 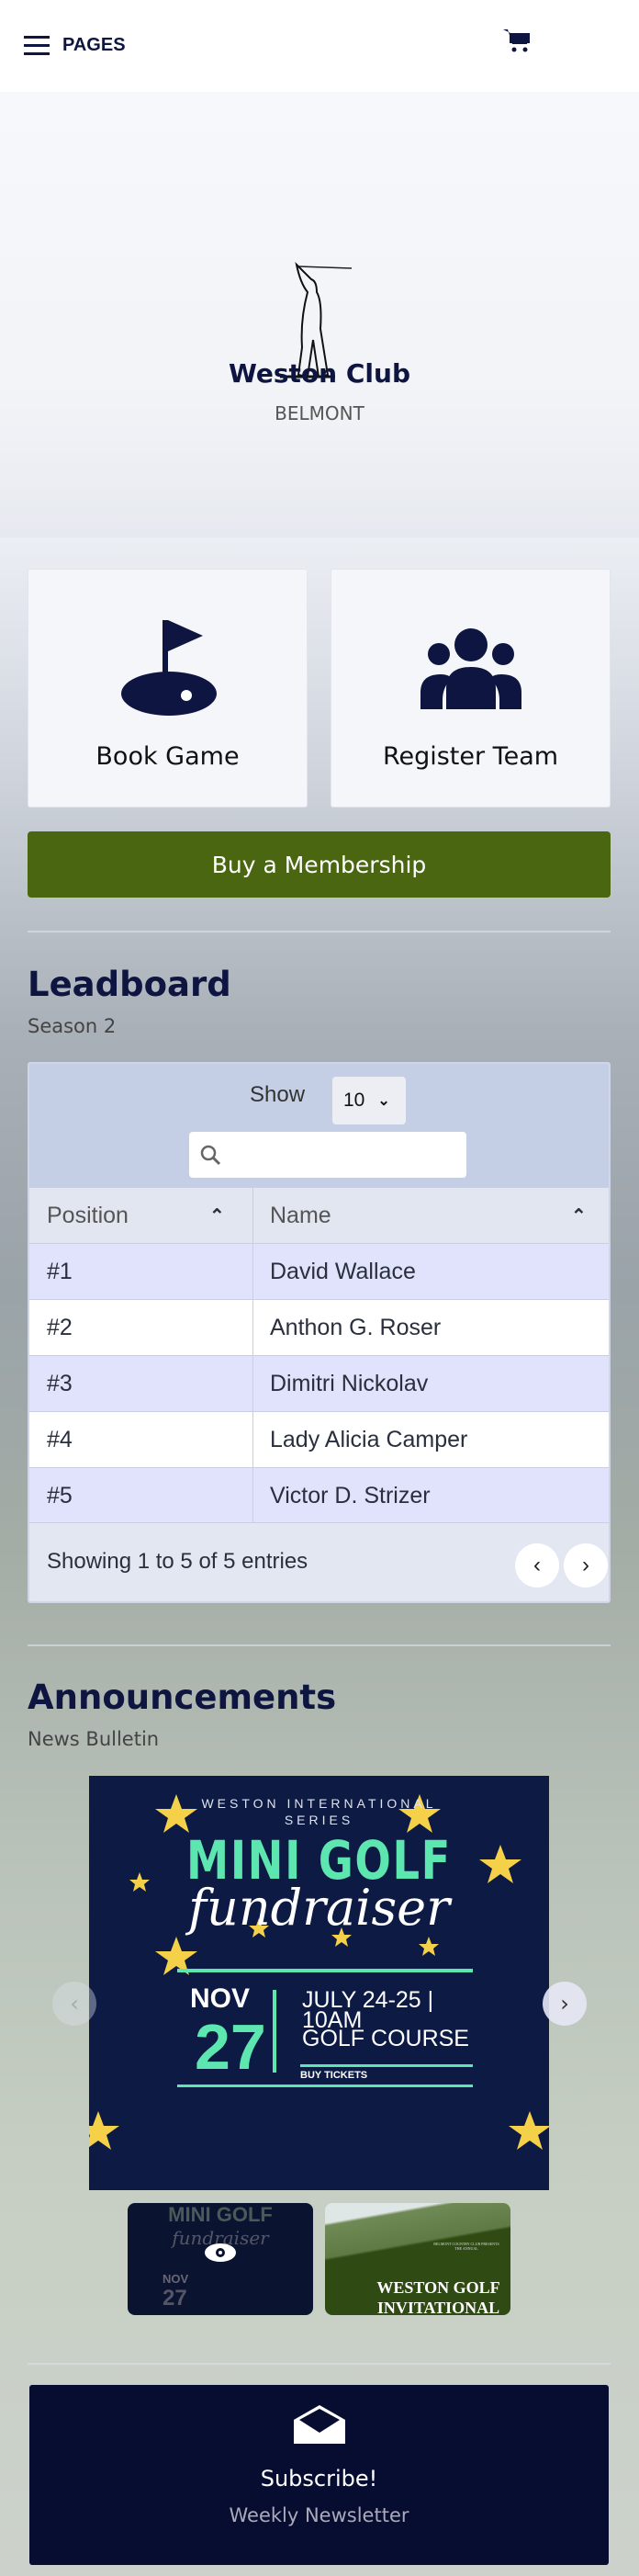 What do you see at coordinates (94, 1739) in the screenshot?
I see `announcements-subtitle: News Bulletin` at bounding box center [94, 1739].